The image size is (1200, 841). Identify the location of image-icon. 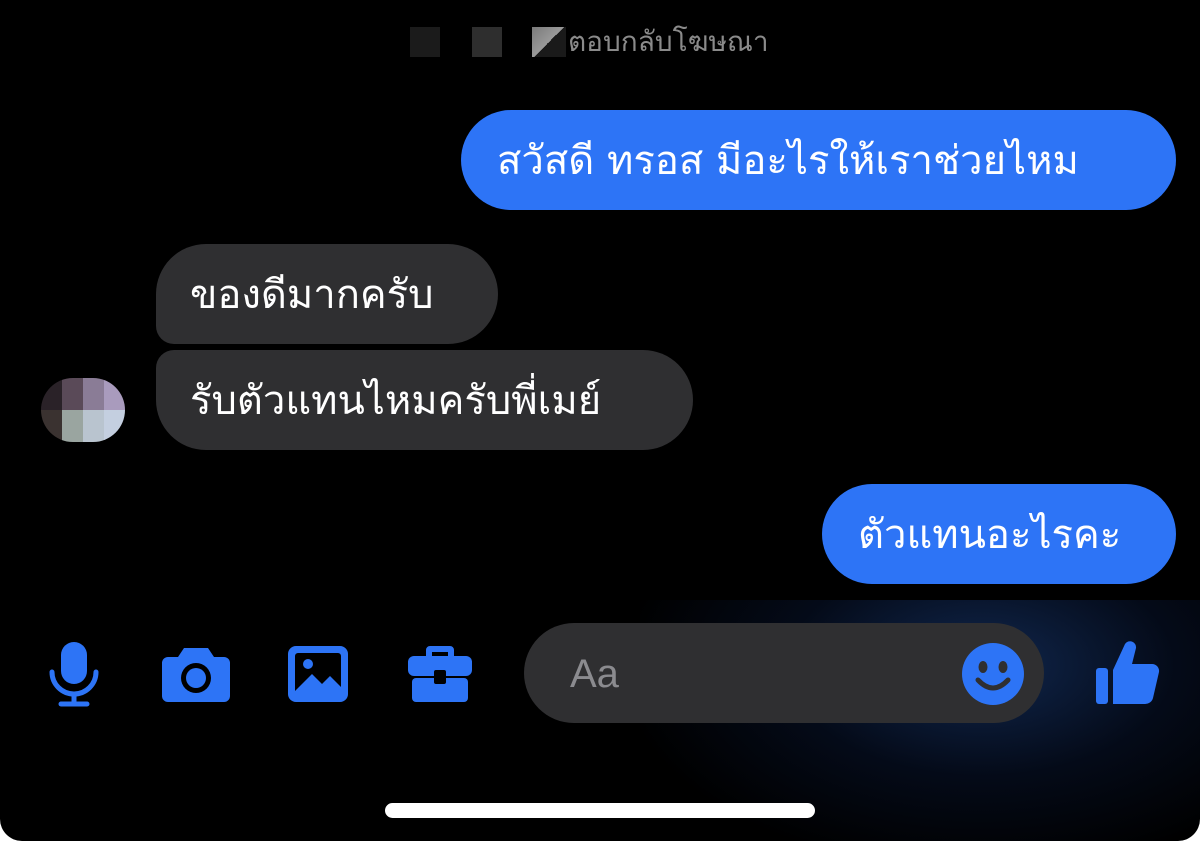
(318, 674).